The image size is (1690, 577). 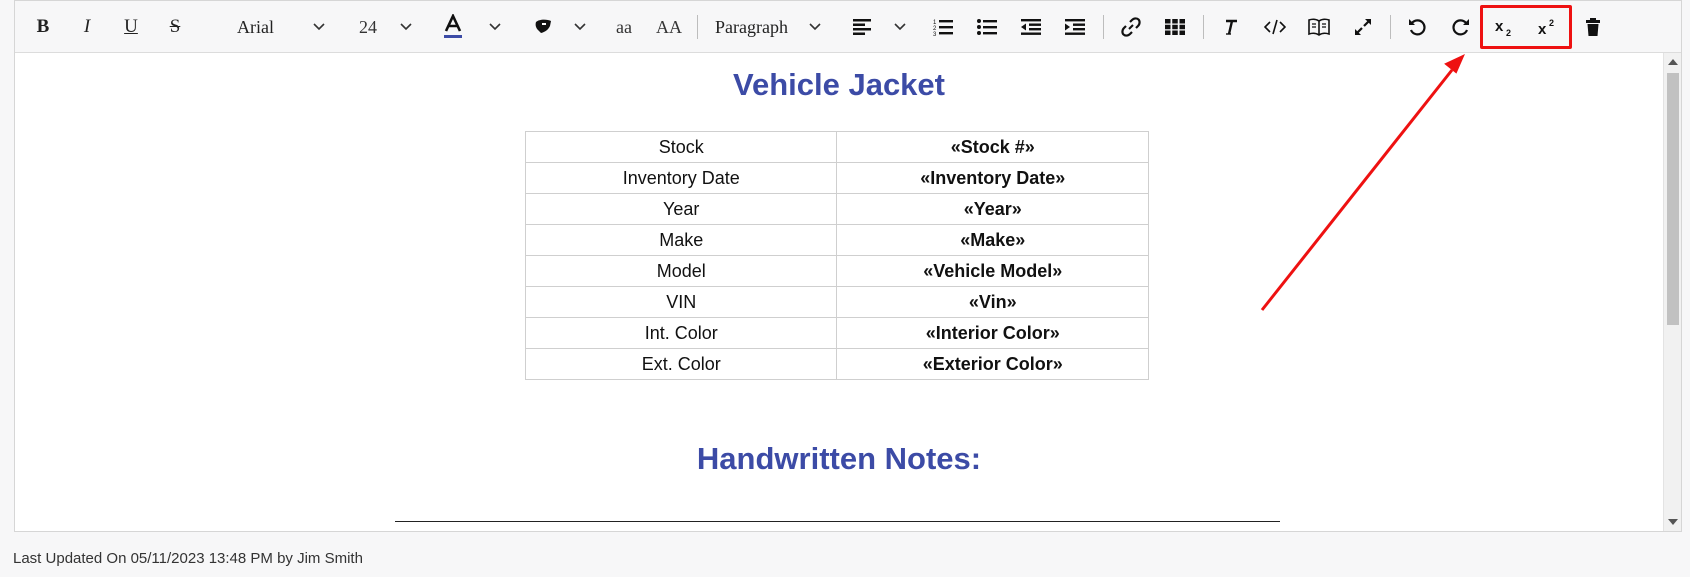 What do you see at coordinates (751, 26) in the screenshot?
I see `block-format-value: Paragraph` at bounding box center [751, 26].